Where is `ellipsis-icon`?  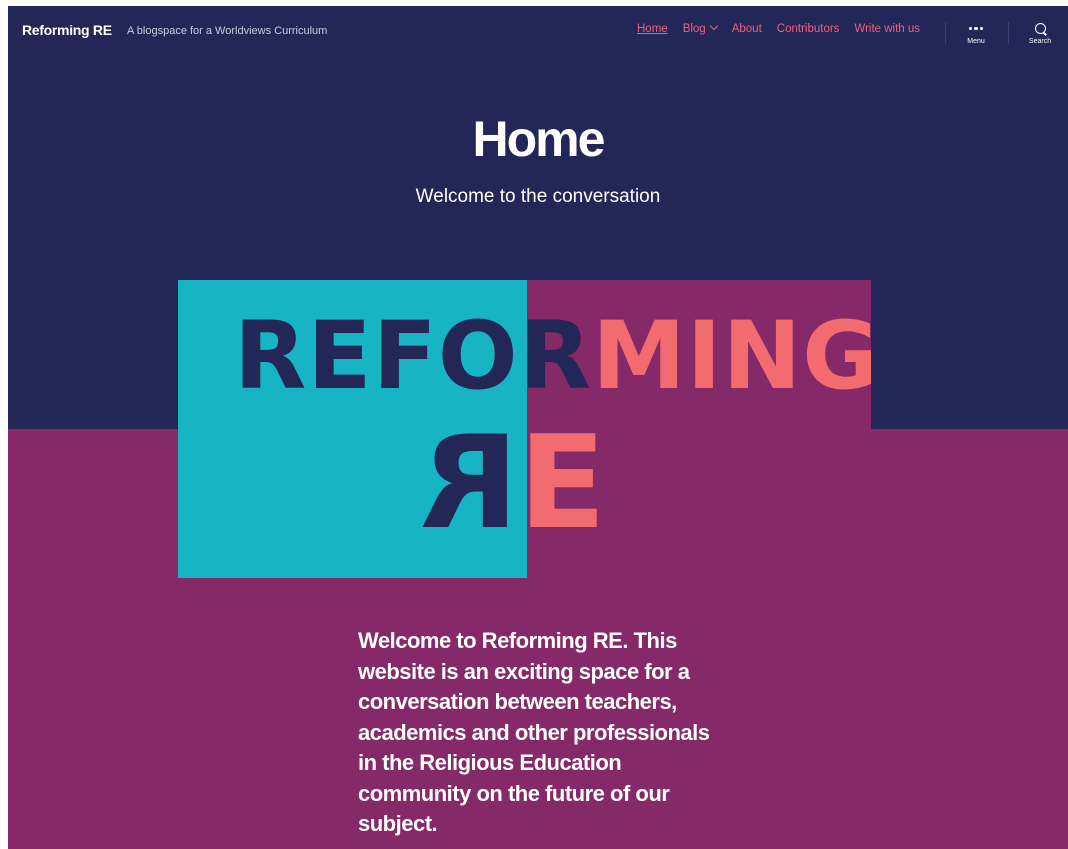 ellipsis-icon is located at coordinates (976, 28).